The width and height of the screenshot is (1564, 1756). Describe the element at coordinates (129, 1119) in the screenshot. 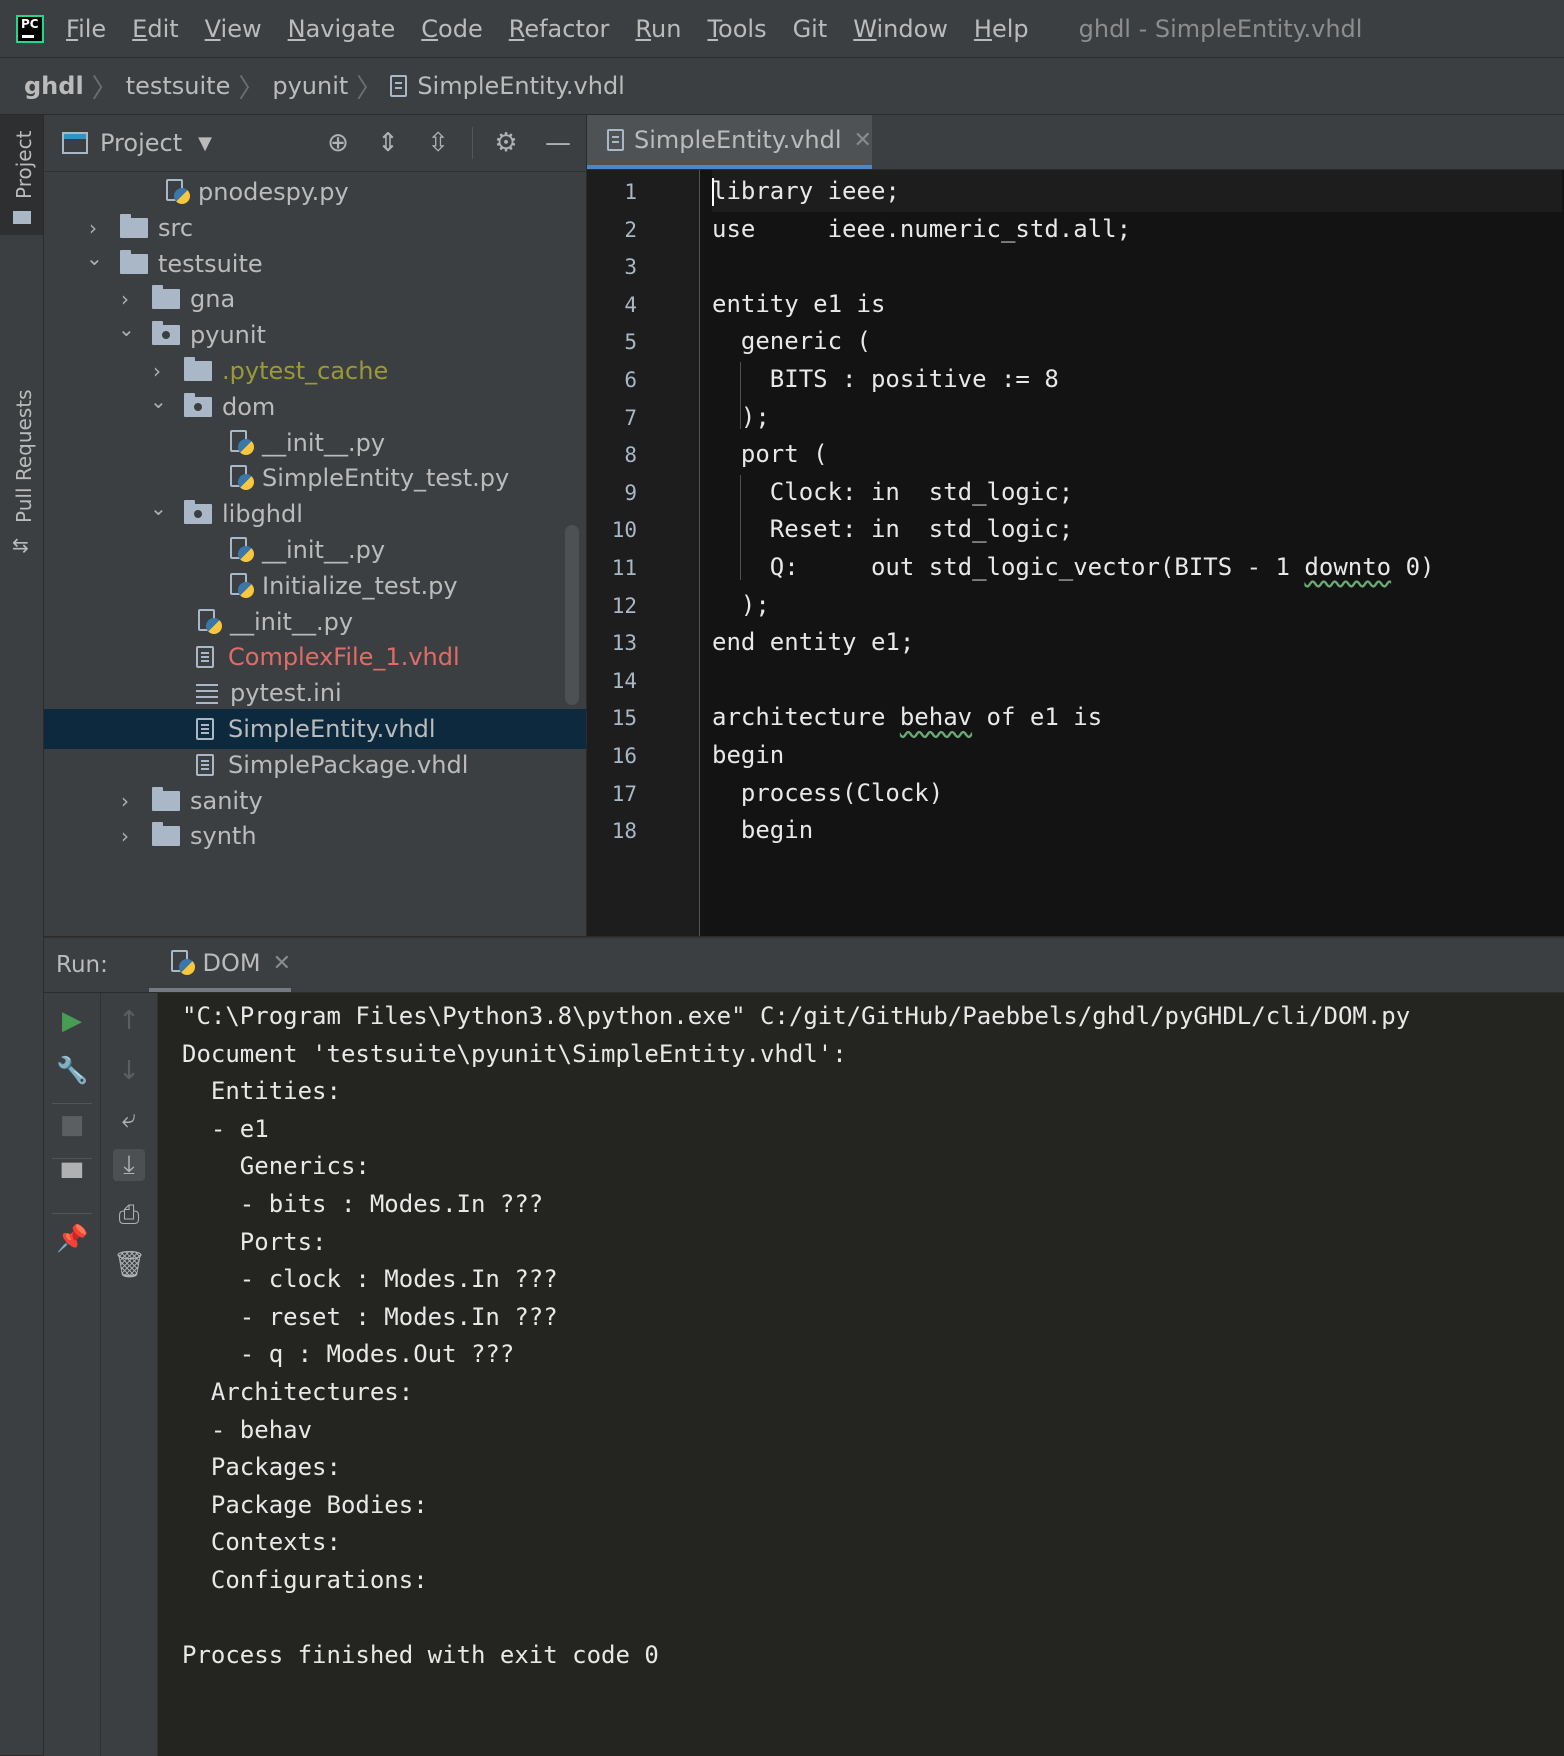

I see `soft-wrap-icon: ⤶` at that location.